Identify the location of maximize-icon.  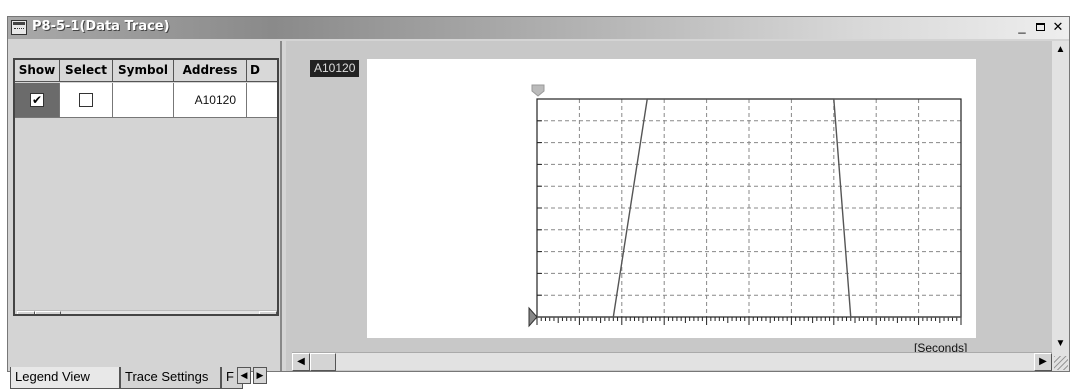
(1040, 27).